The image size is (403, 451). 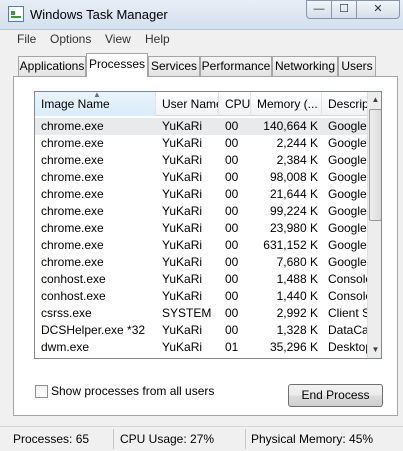 What do you see at coordinates (51, 439) in the screenshot?
I see `status-processes: Processes: 65` at bounding box center [51, 439].